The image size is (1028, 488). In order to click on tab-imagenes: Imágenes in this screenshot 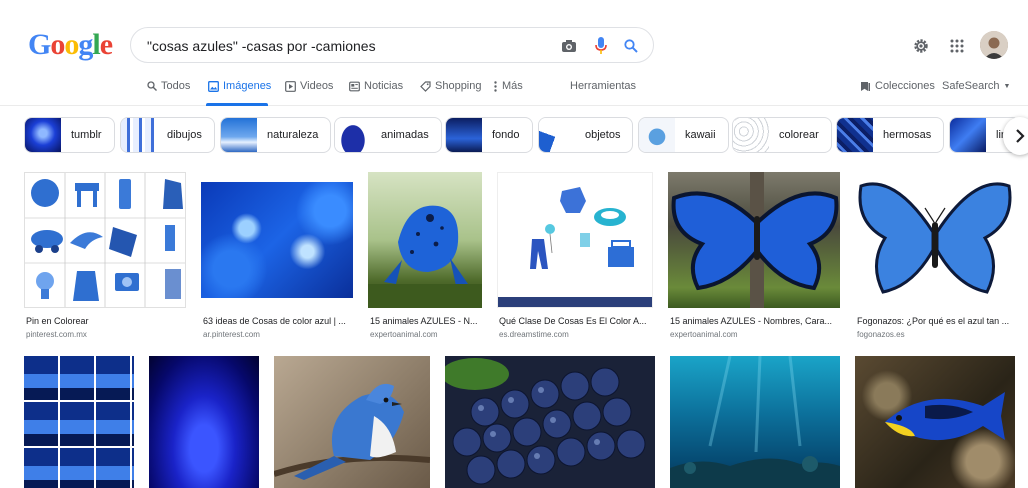, I will do `click(239, 86)`.